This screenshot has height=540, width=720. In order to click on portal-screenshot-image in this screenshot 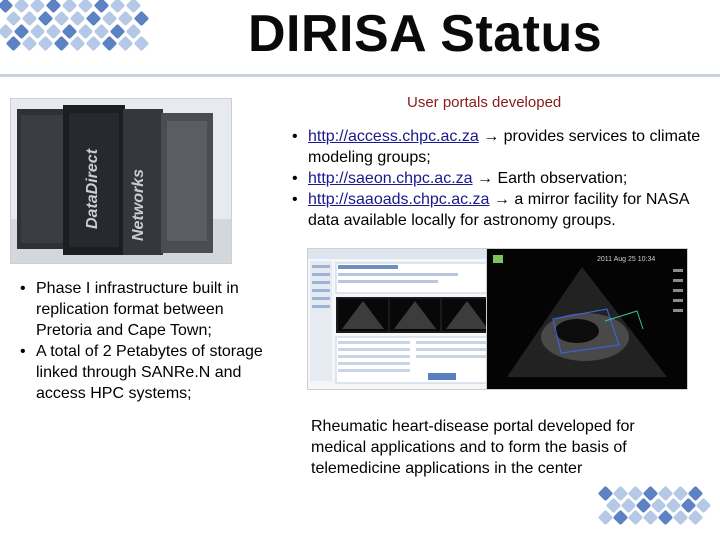, I will do `click(403, 319)`.